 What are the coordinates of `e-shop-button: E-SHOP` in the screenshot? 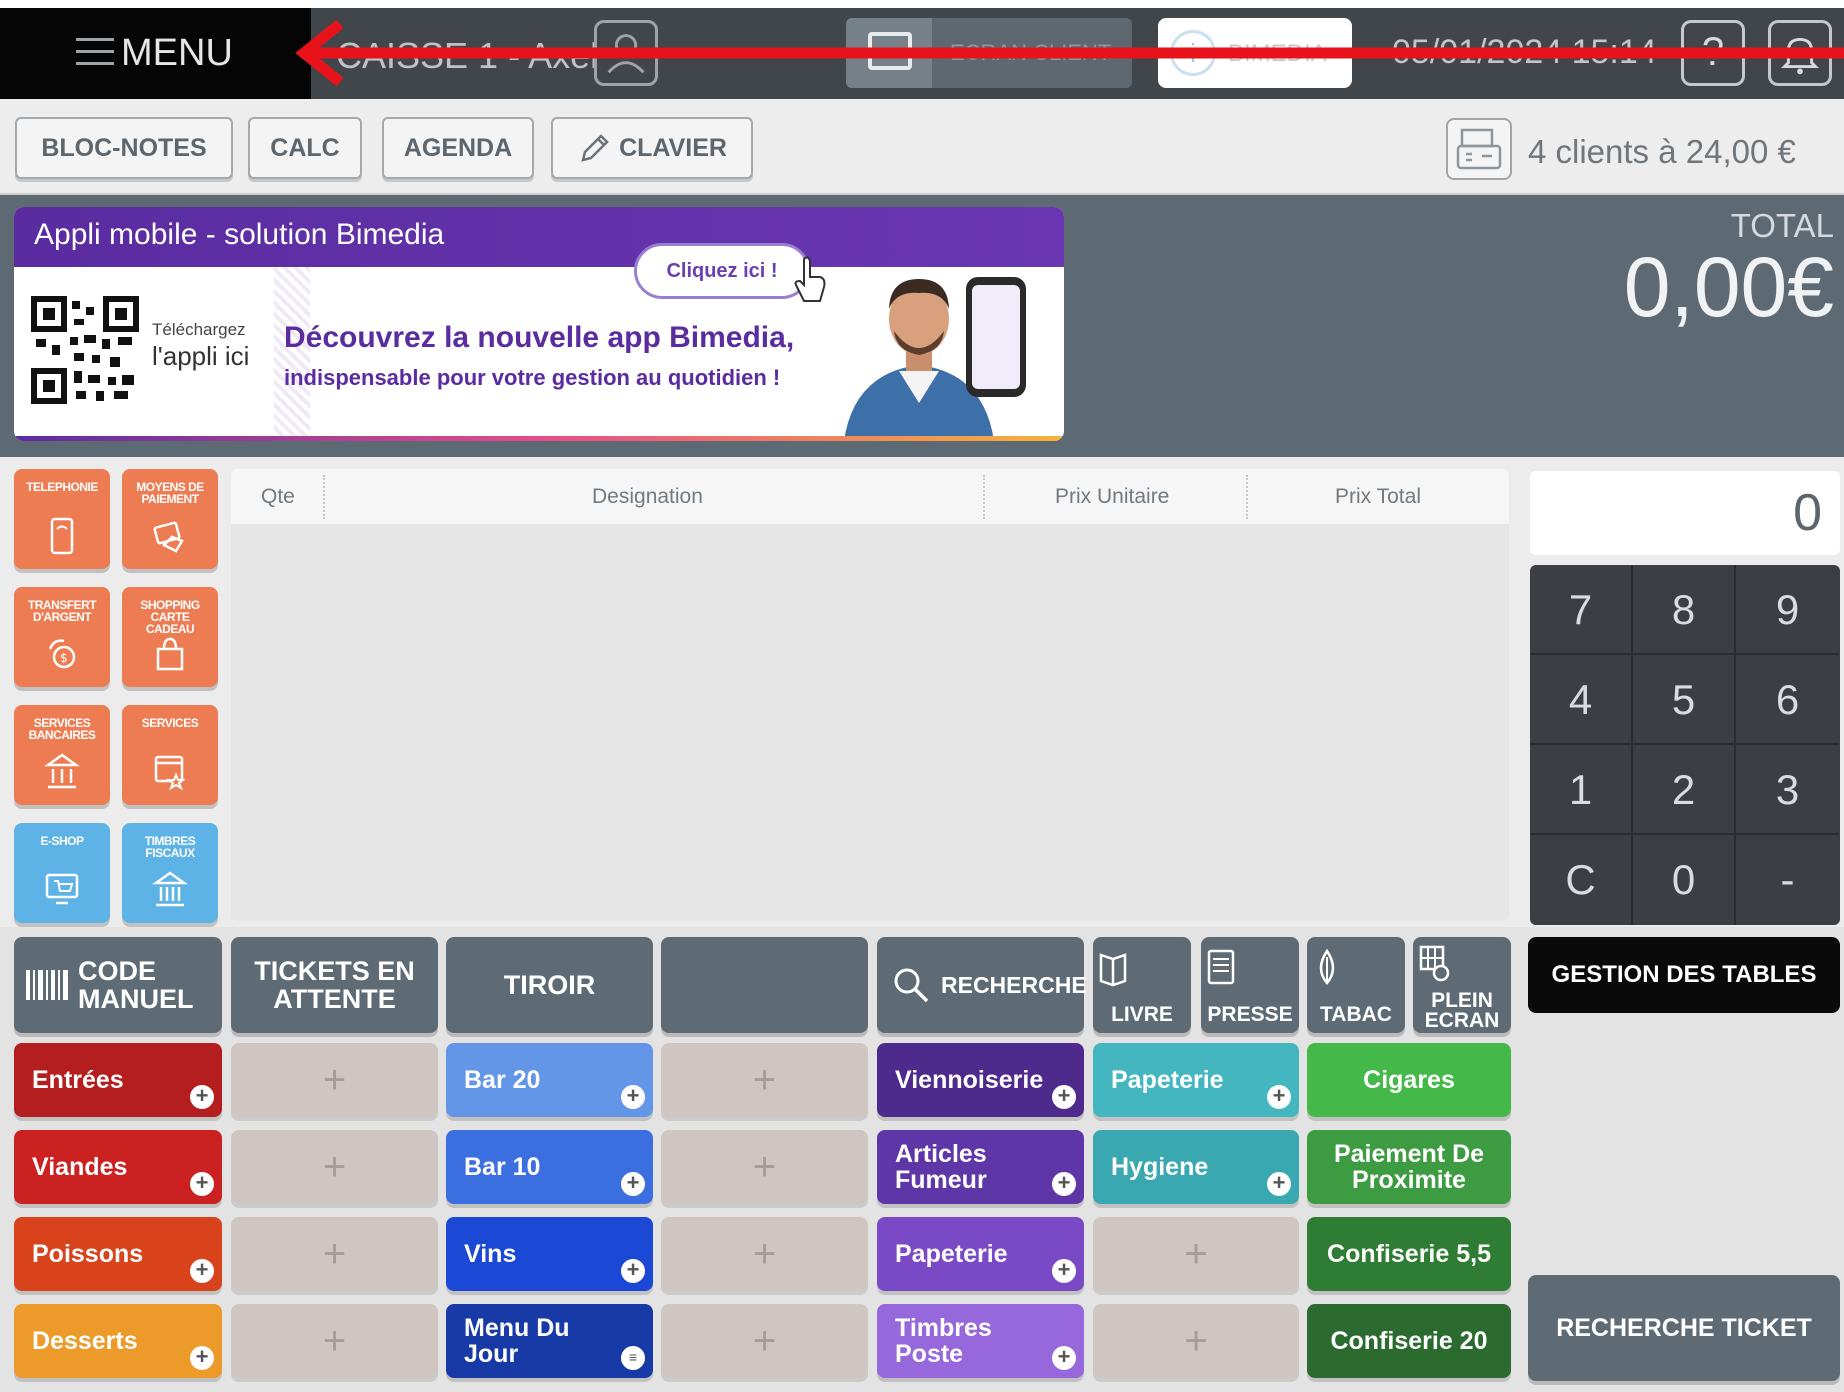 It's located at (62, 873).